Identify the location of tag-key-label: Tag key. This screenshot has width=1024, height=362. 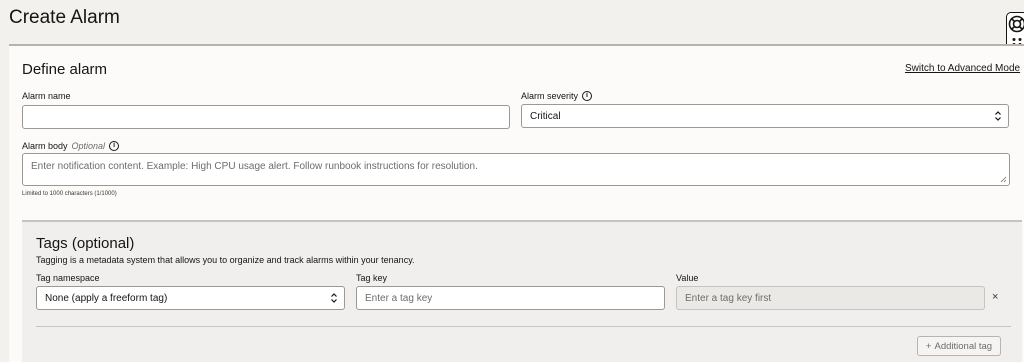
(372, 278).